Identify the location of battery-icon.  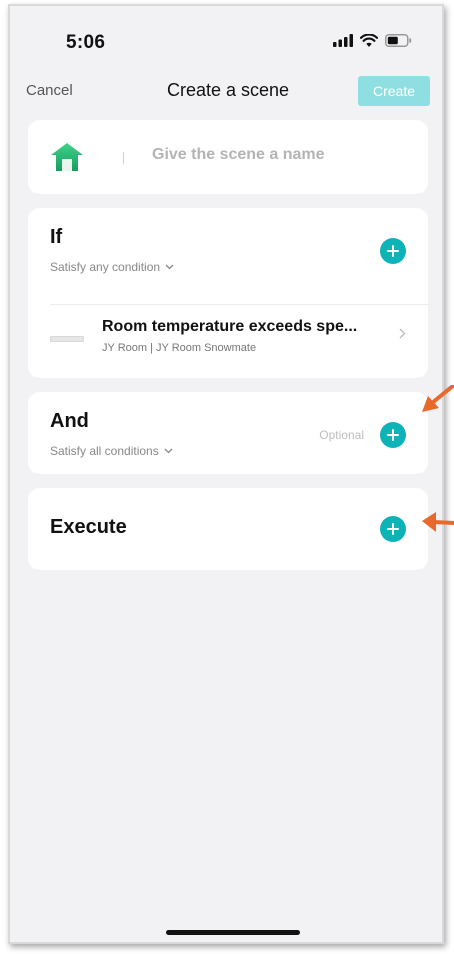
(398, 40).